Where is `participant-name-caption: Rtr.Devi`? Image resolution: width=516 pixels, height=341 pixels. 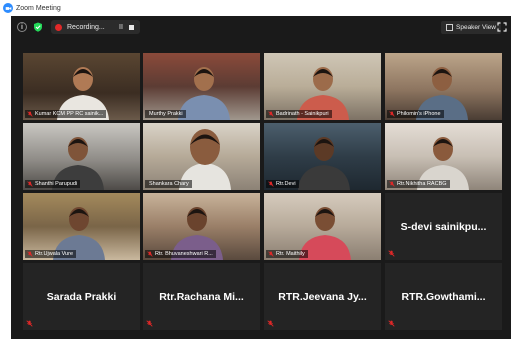
participant-name-caption: Rtr.Devi is located at coordinates (282, 184).